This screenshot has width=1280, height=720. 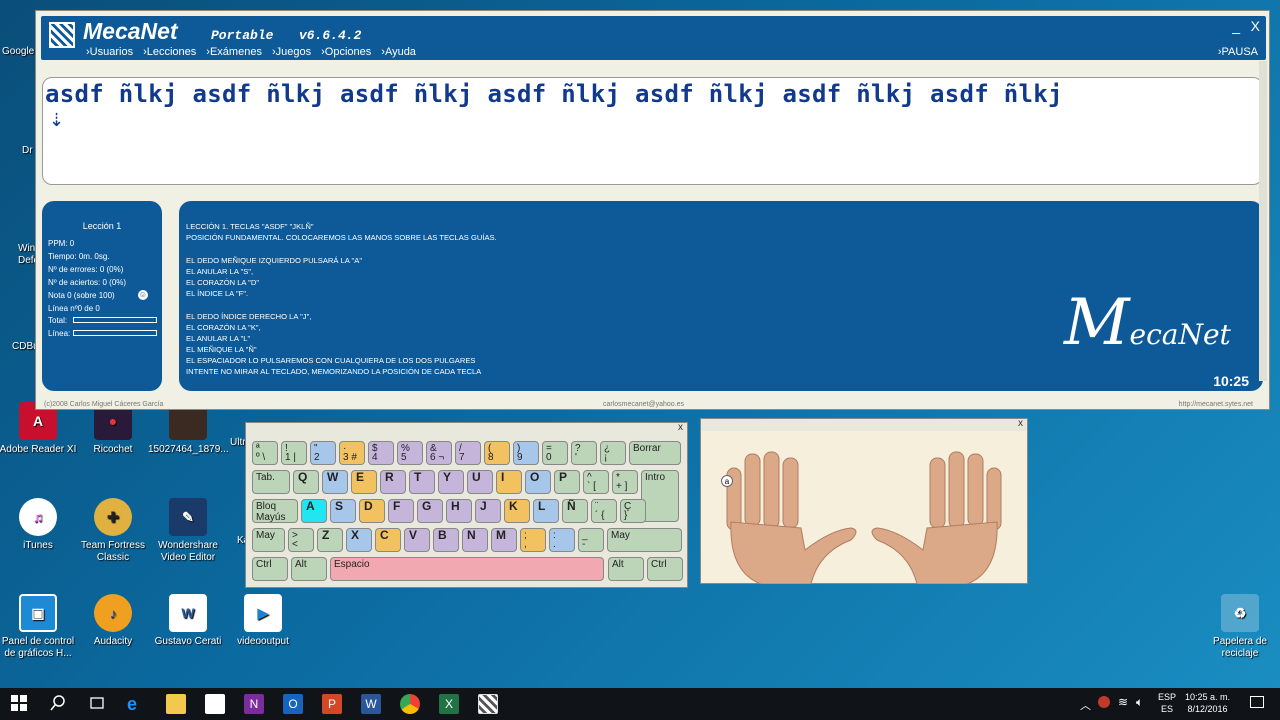 What do you see at coordinates (343, 511) in the screenshot?
I see `key-s: S` at bounding box center [343, 511].